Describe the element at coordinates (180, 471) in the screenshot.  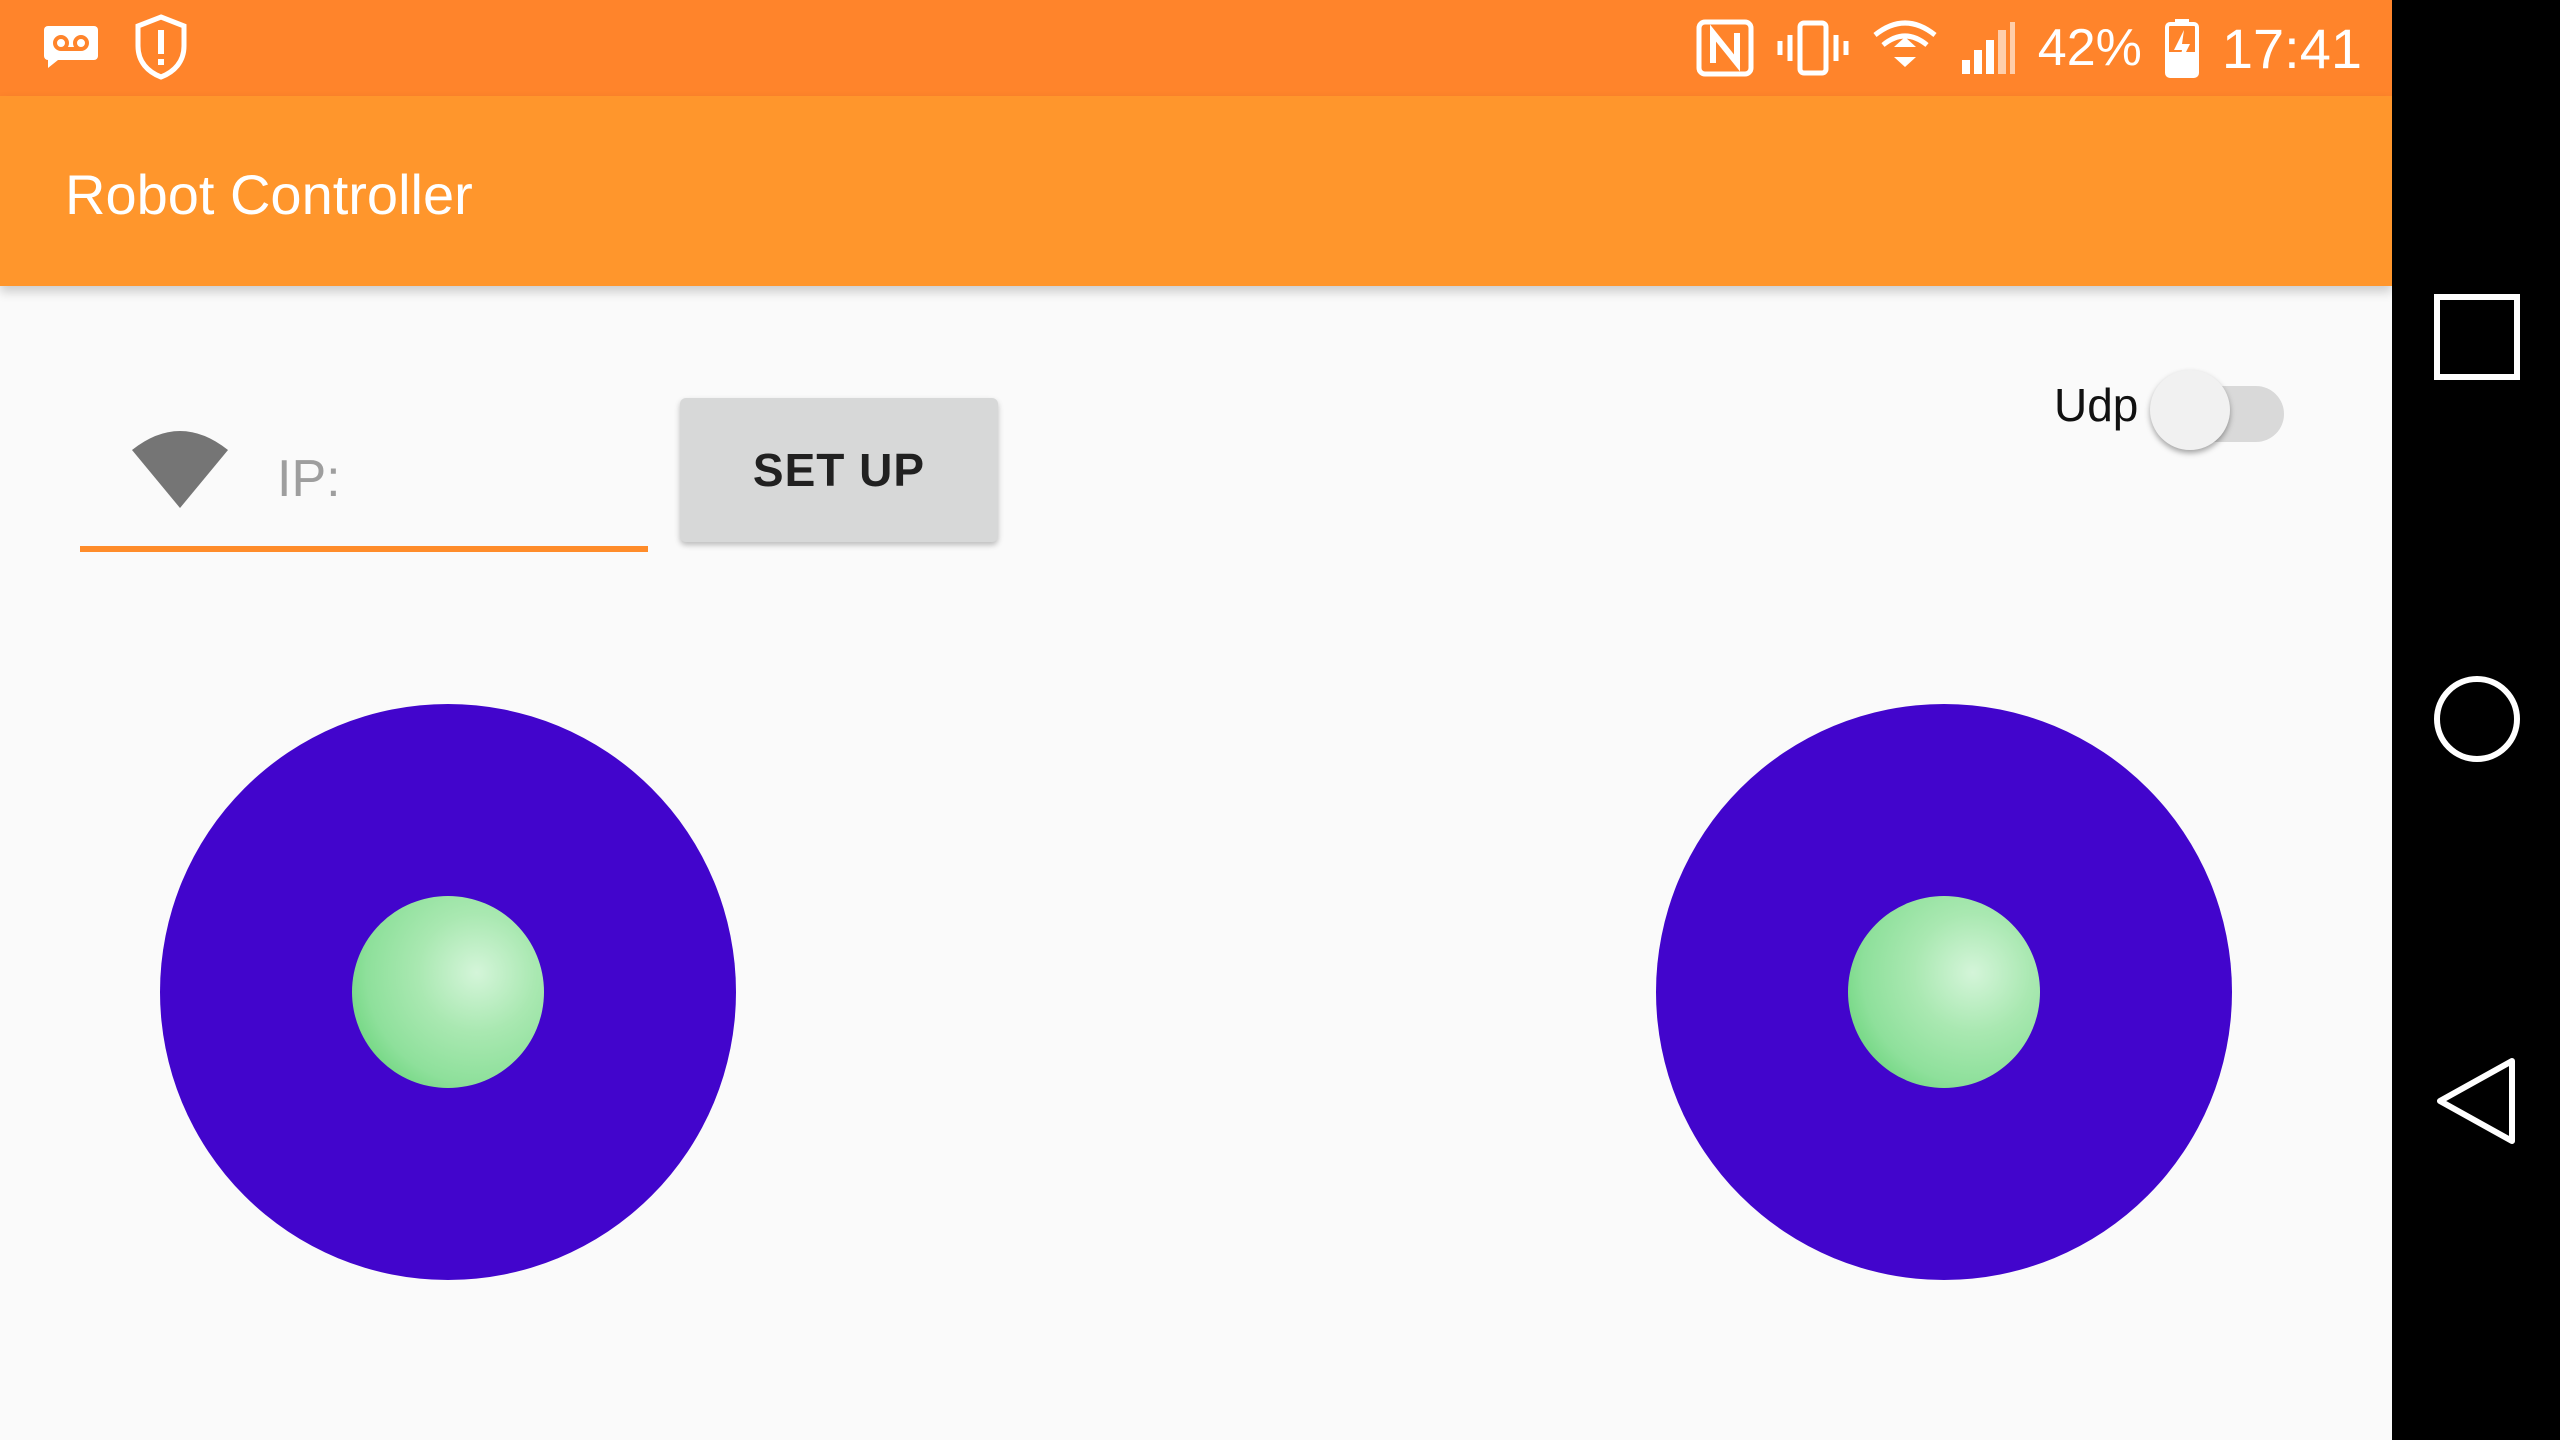
I see `wifi-icon` at that location.